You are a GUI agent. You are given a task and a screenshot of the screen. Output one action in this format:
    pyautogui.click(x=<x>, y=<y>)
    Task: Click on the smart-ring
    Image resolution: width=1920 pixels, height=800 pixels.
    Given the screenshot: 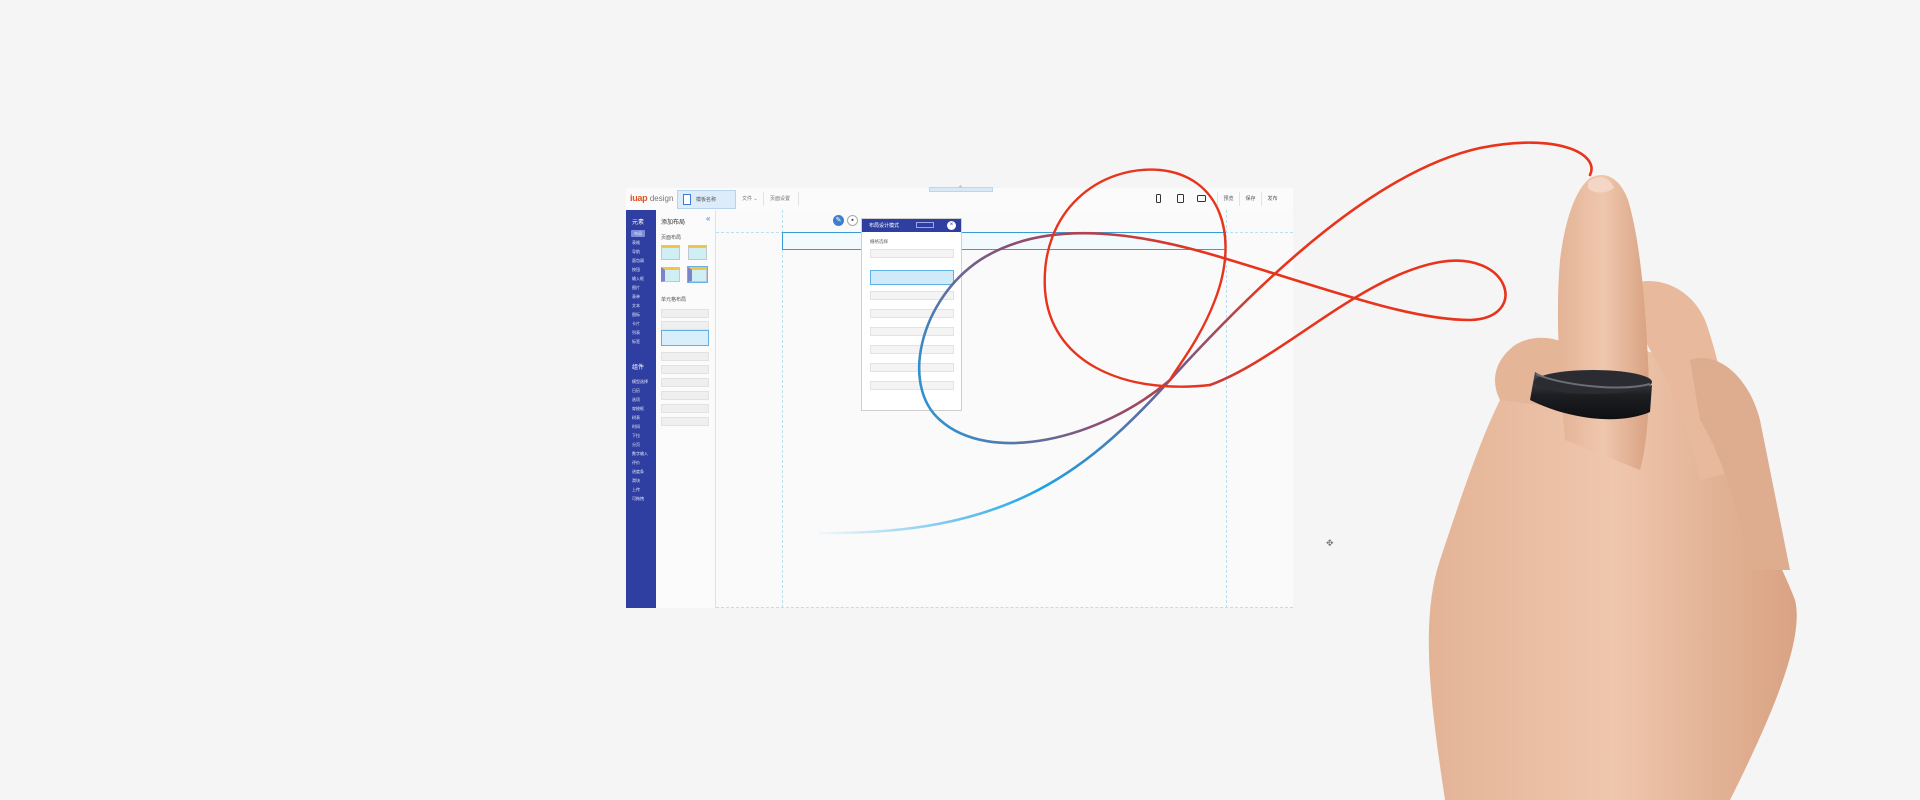 What is the action you would take?
    pyautogui.click(x=1593, y=382)
    